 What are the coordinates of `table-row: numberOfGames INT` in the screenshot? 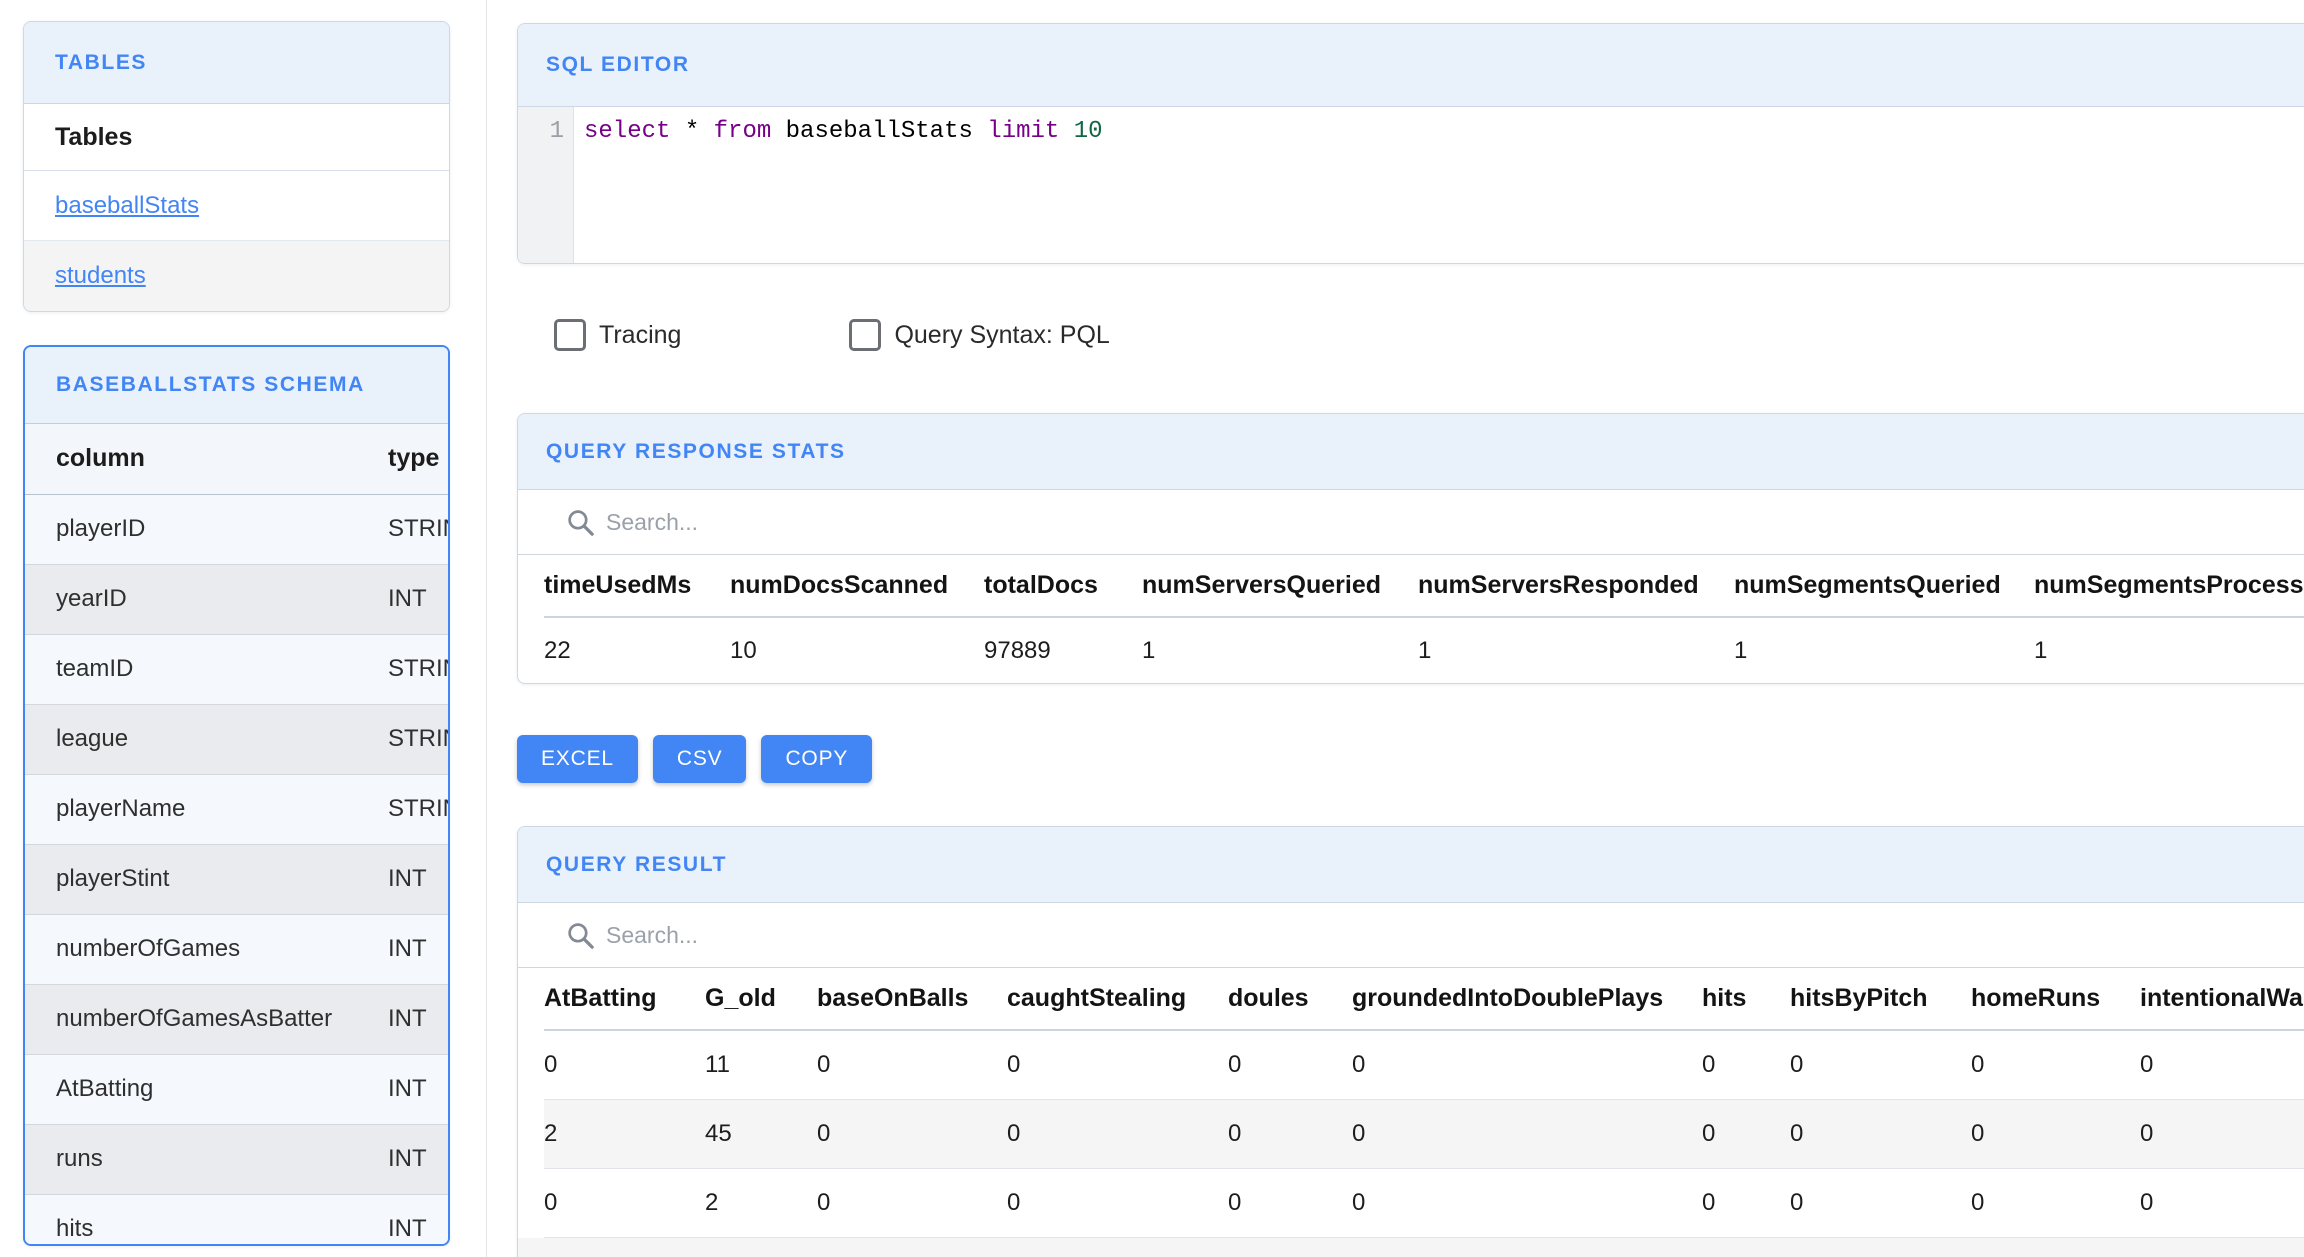 It's located at (236, 949).